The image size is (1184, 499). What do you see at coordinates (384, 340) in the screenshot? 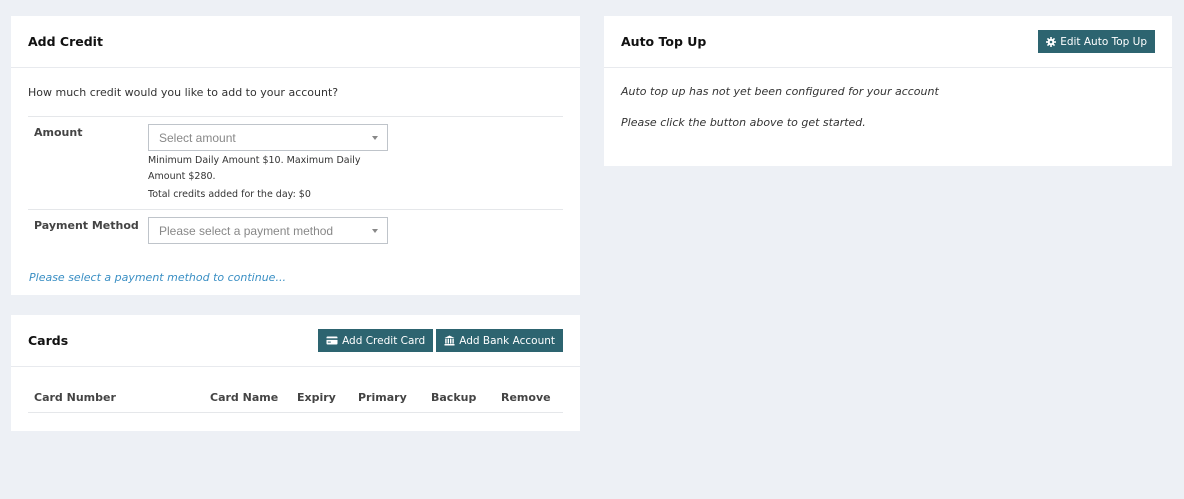
I see `add-credit-card-label: Add Credit Card` at bounding box center [384, 340].